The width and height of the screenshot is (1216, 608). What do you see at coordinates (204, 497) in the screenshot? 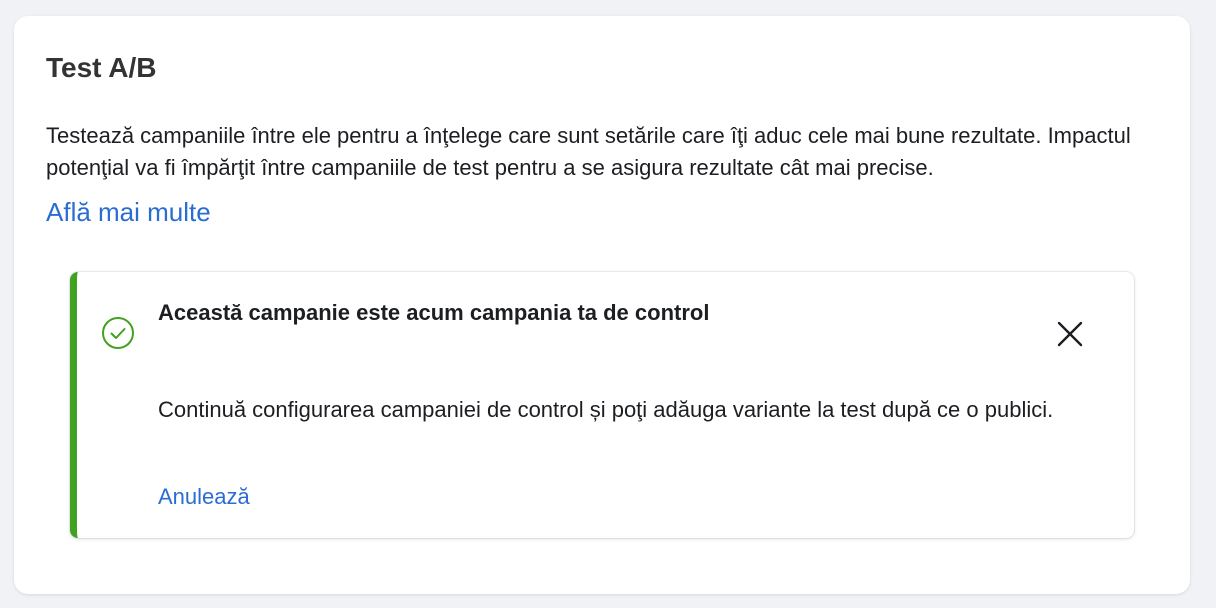
I see `cancel-link: Anulează` at bounding box center [204, 497].